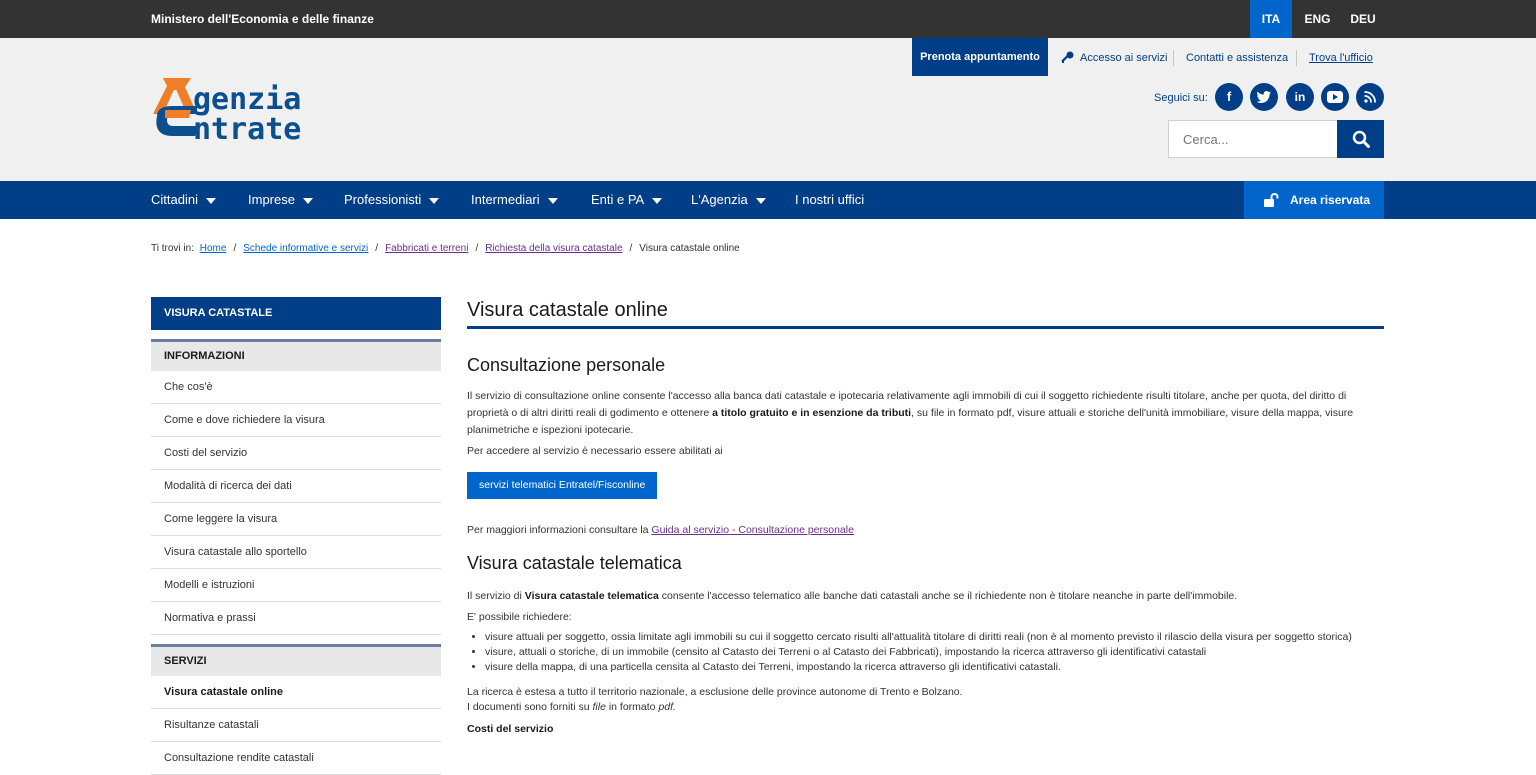  What do you see at coordinates (172, 248) in the screenshot?
I see `breadcrumb-prefix: Ti trovi in:` at bounding box center [172, 248].